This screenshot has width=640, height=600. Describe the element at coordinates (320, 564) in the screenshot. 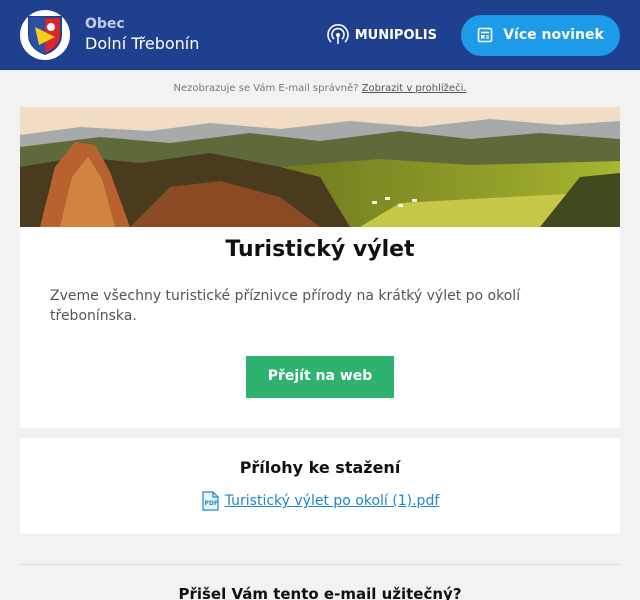

I see `section-divider` at that location.